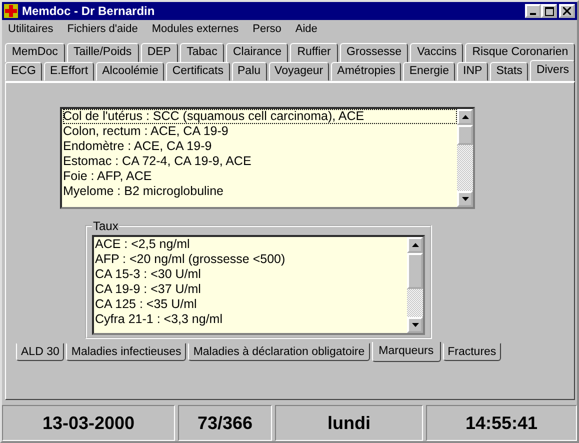 This screenshot has width=579, height=443. I want to click on minimize-button, so click(533, 11).